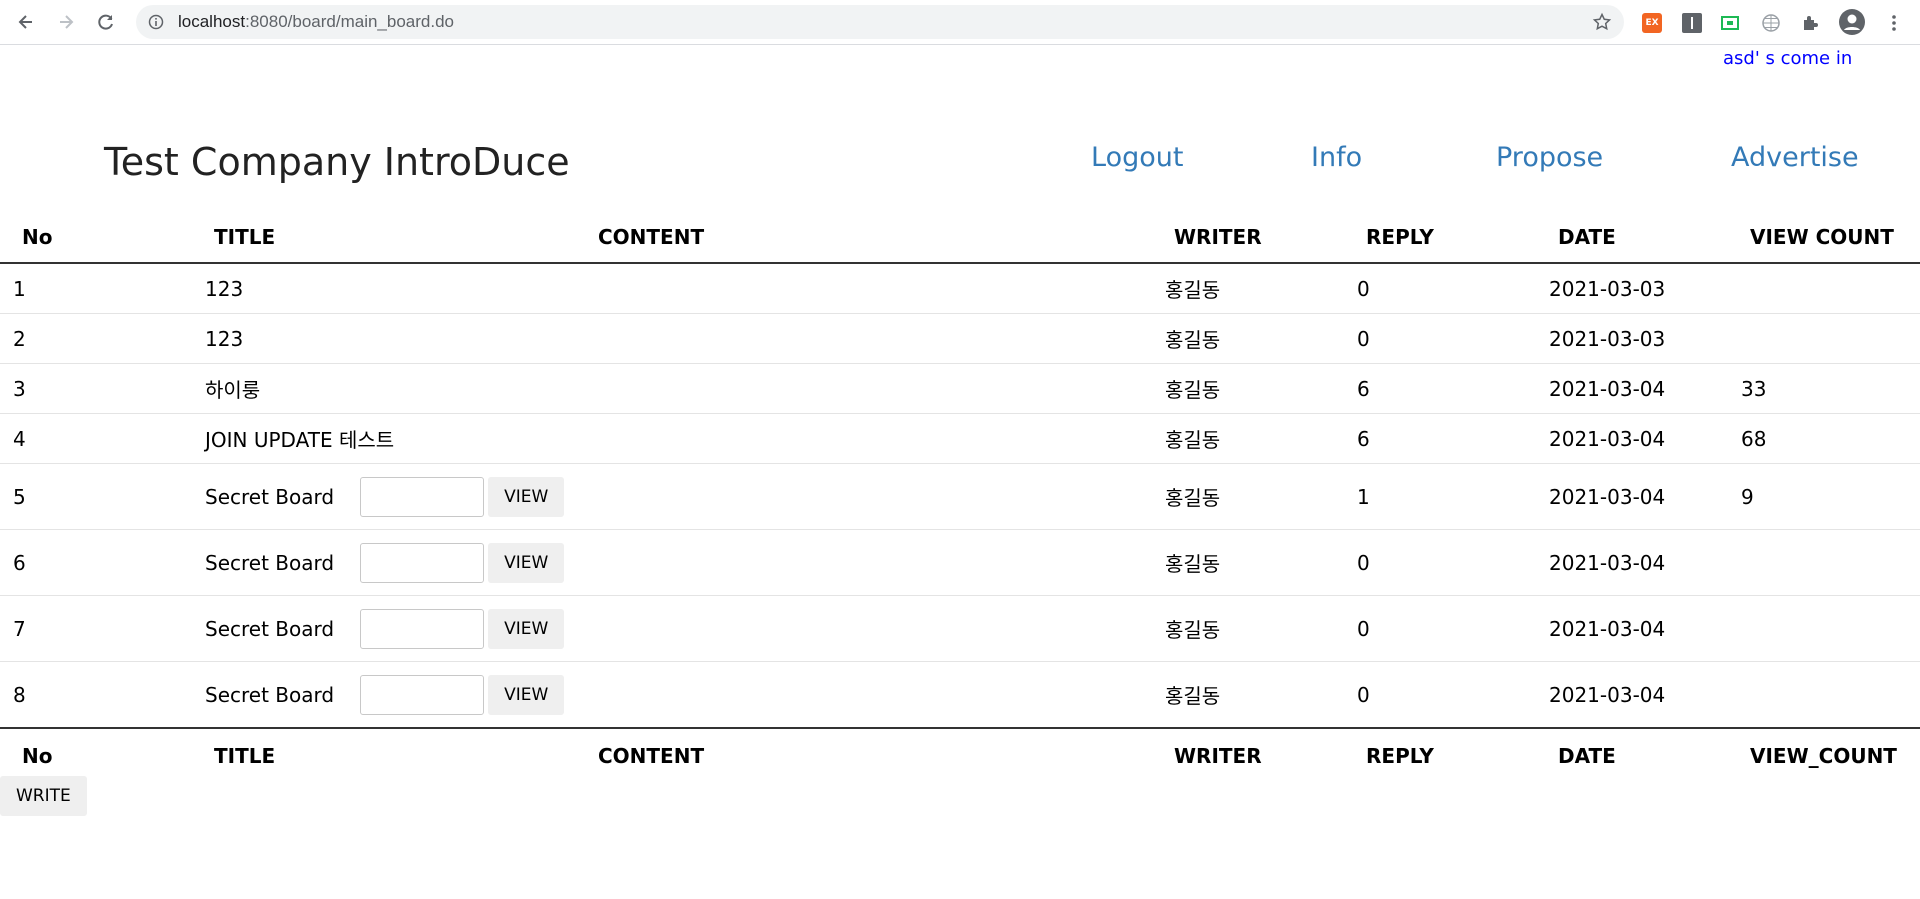 This screenshot has height=899, width=1920. What do you see at coordinates (96, 338) in the screenshot?
I see `cell-no: 2` at bounding box center [96, 338].